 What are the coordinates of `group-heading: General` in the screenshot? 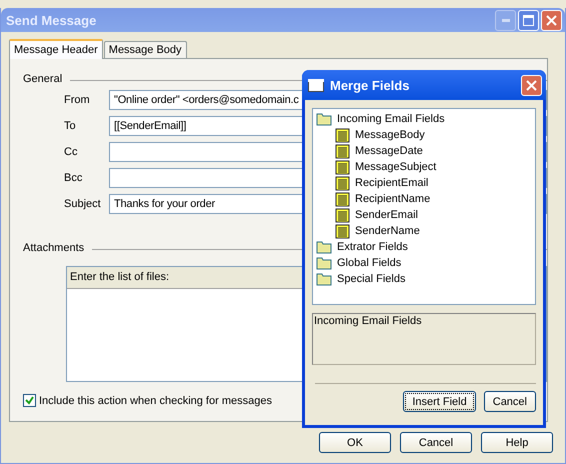 It's located at (42, 79).